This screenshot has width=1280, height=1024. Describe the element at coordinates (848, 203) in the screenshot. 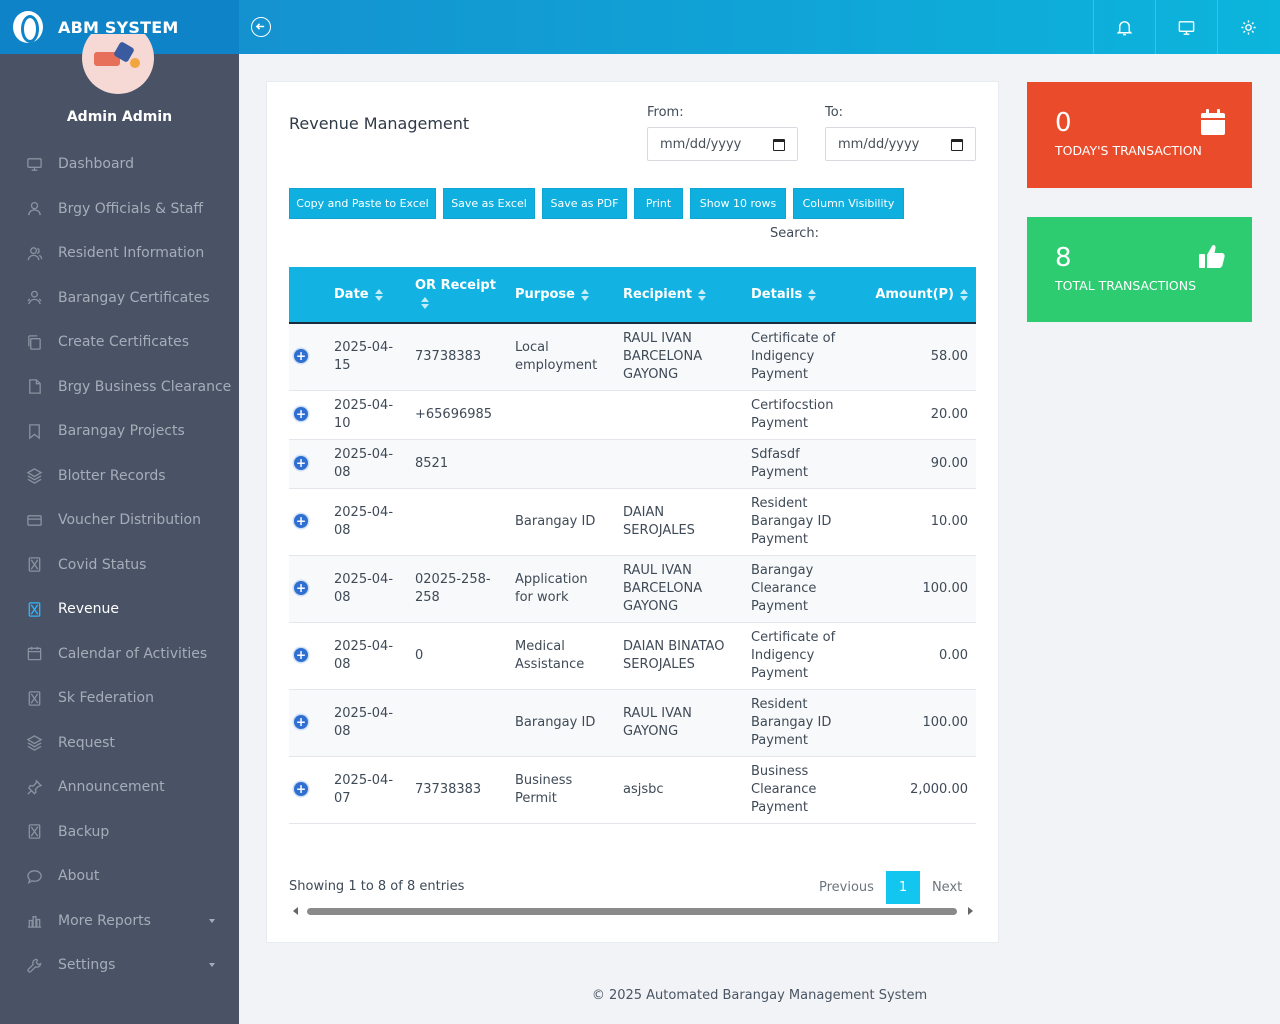

I see `column-visibility-button: Column Visibility` at that location.